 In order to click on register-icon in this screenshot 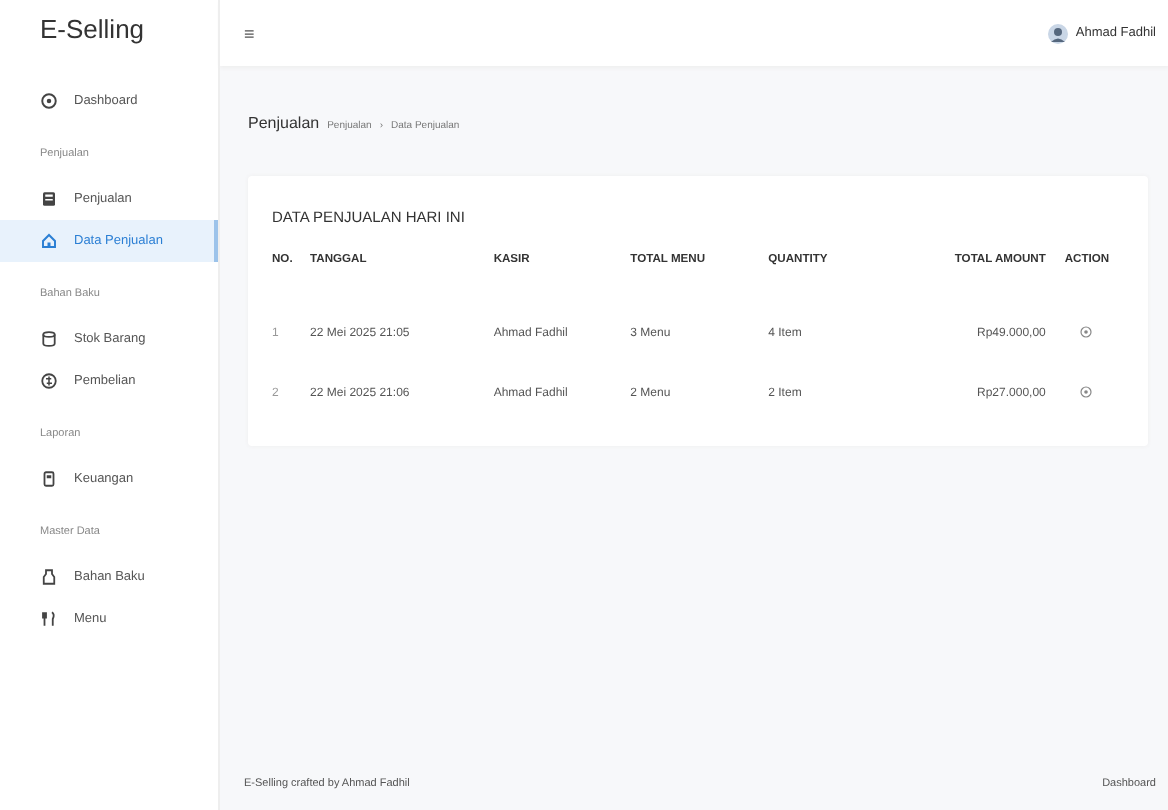, I will do `click(49, 199)`.